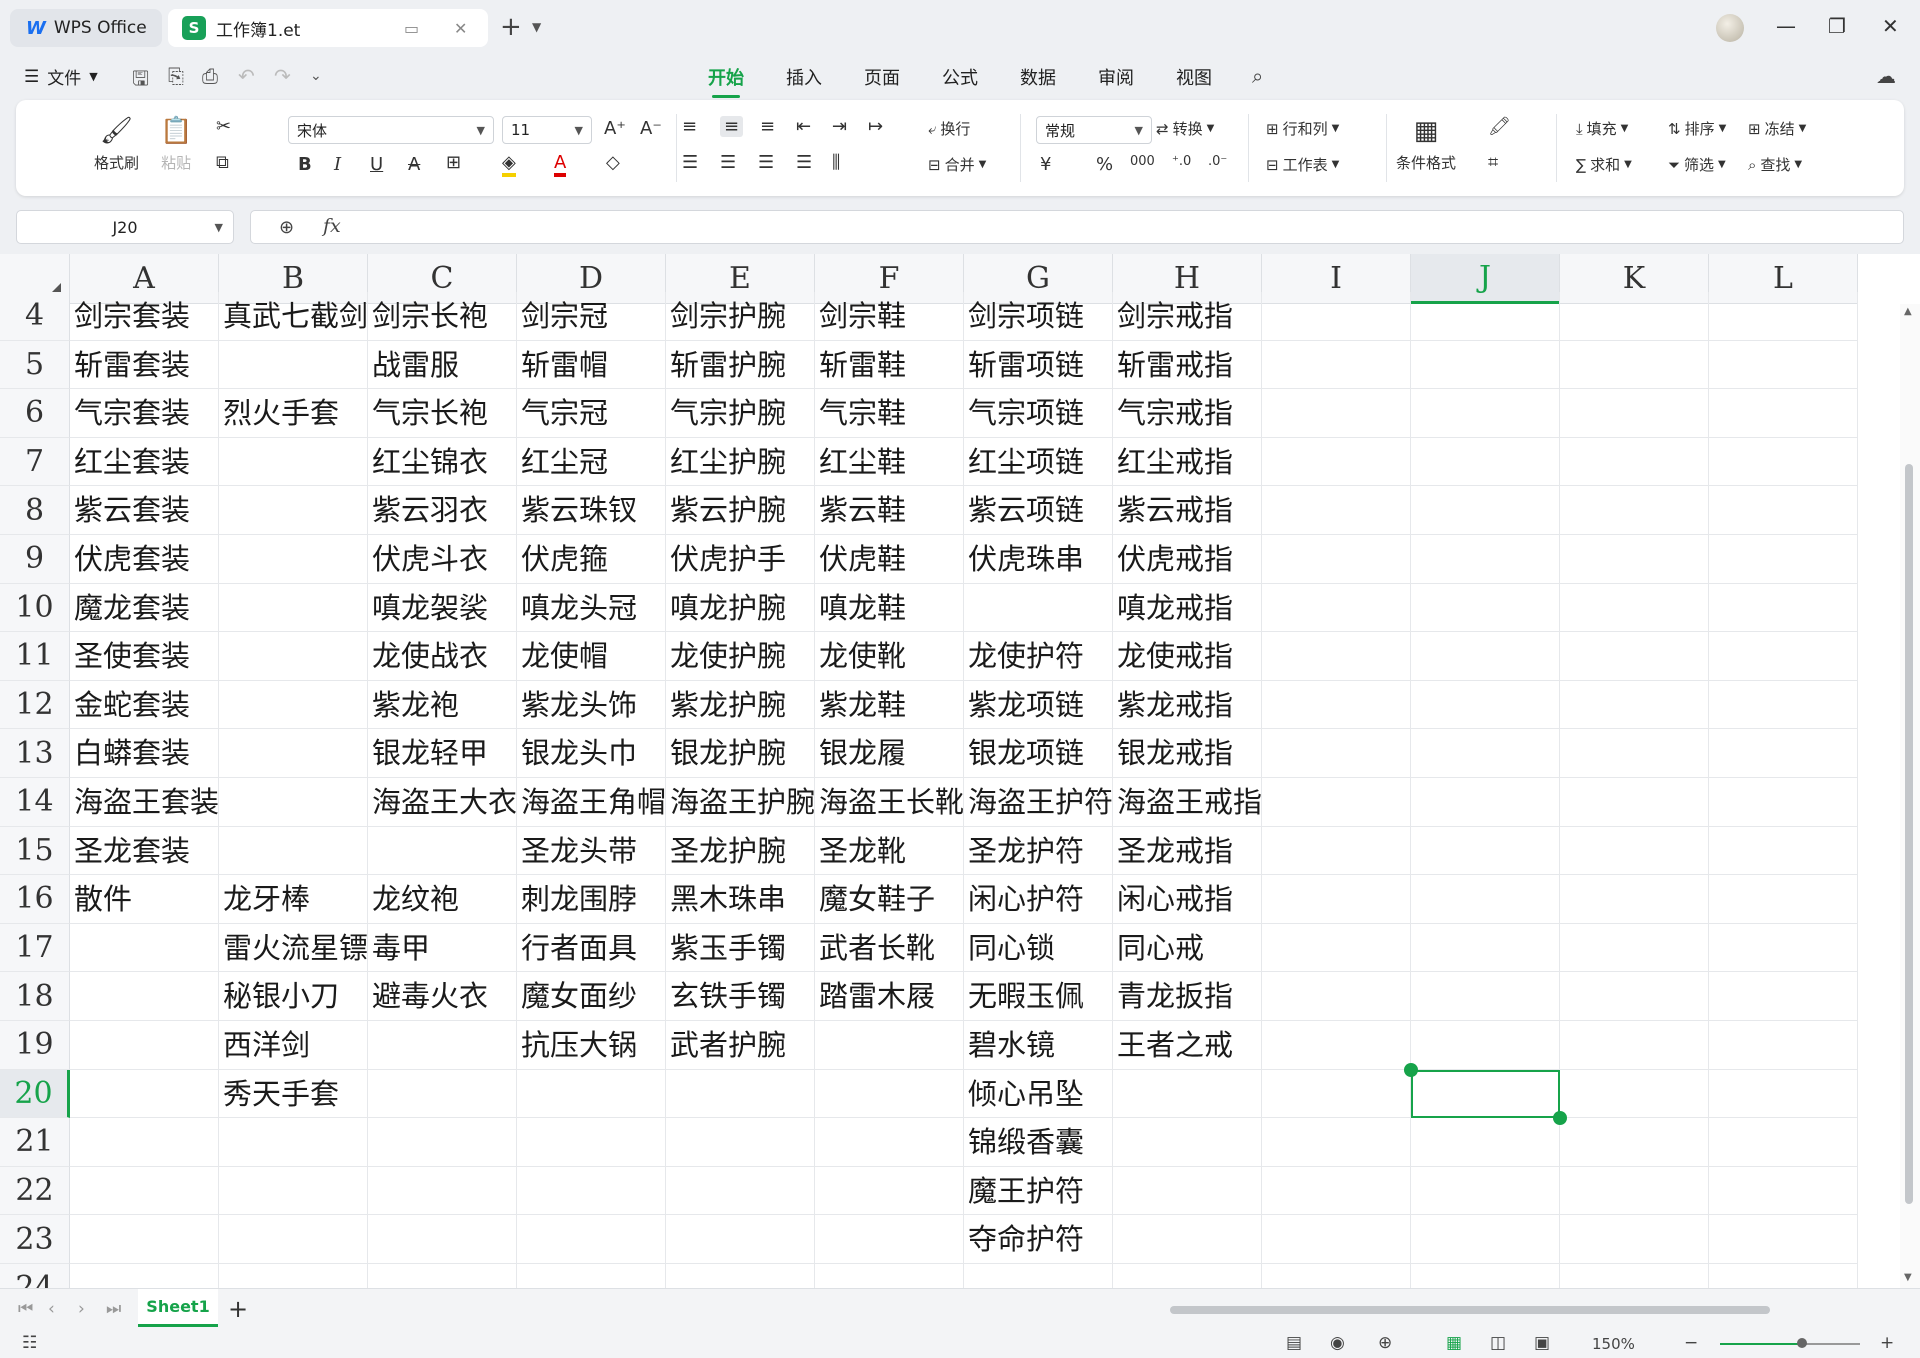 The height and width of the screenshot is (1358, 1920). I want to click on cell-j19, so click(1485, 1045).